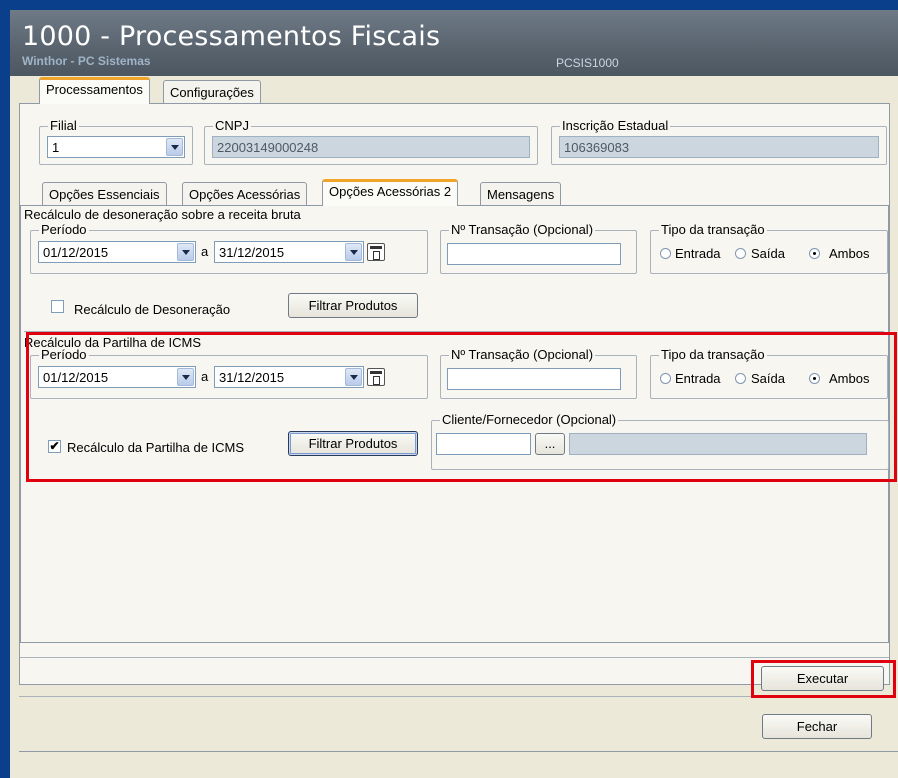 This screenshot has width=898, height=778. I want to click on section1-radio-entrada, so click(665, 253).